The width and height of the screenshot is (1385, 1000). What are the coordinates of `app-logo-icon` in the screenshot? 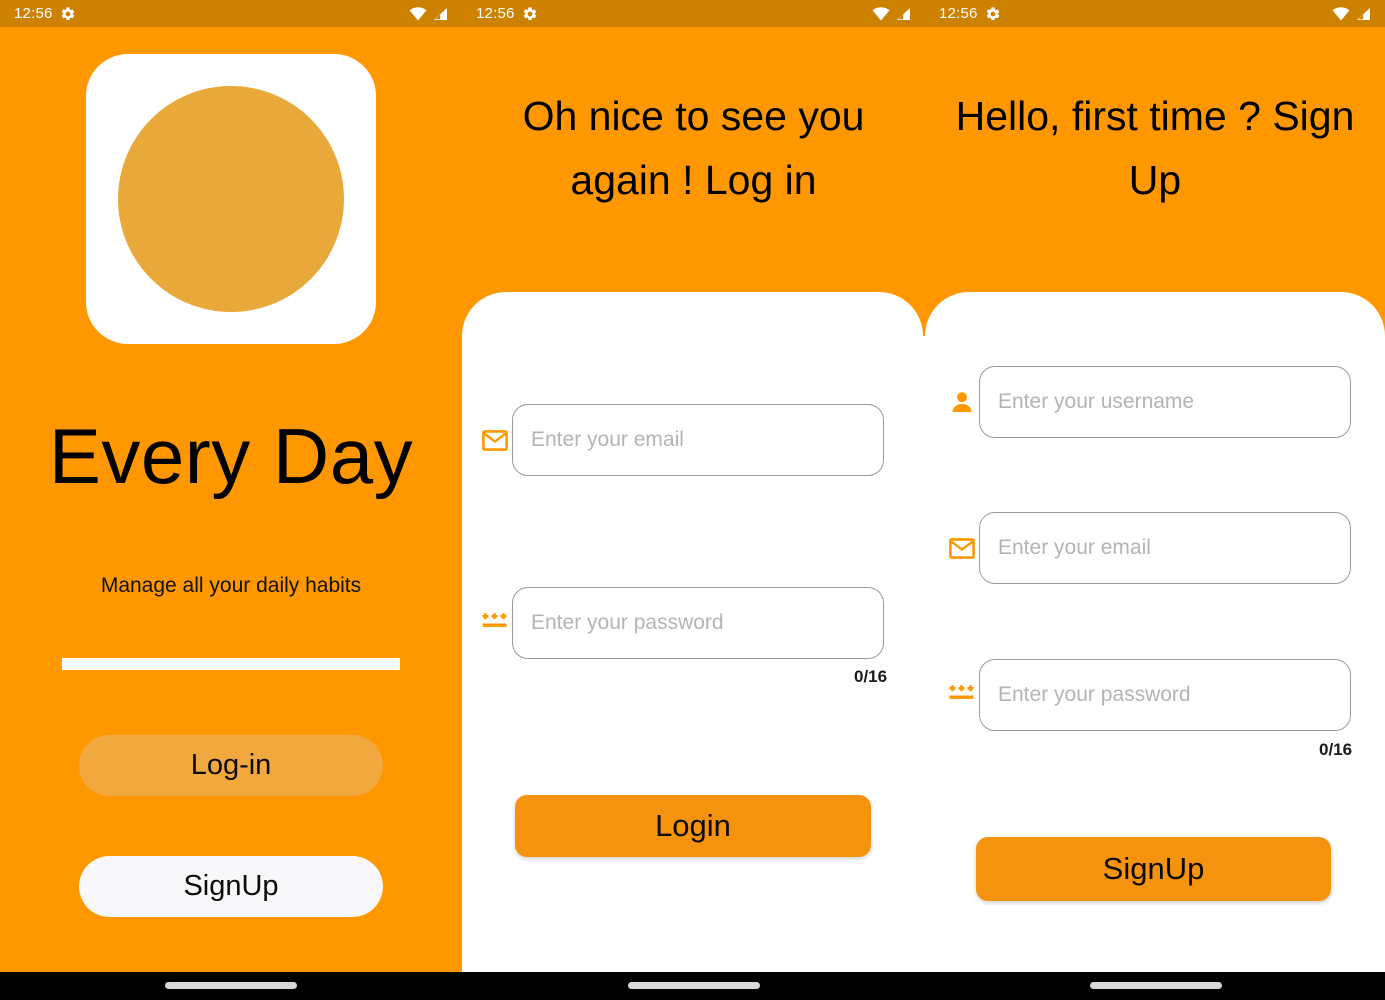 It's located at (231, 199).